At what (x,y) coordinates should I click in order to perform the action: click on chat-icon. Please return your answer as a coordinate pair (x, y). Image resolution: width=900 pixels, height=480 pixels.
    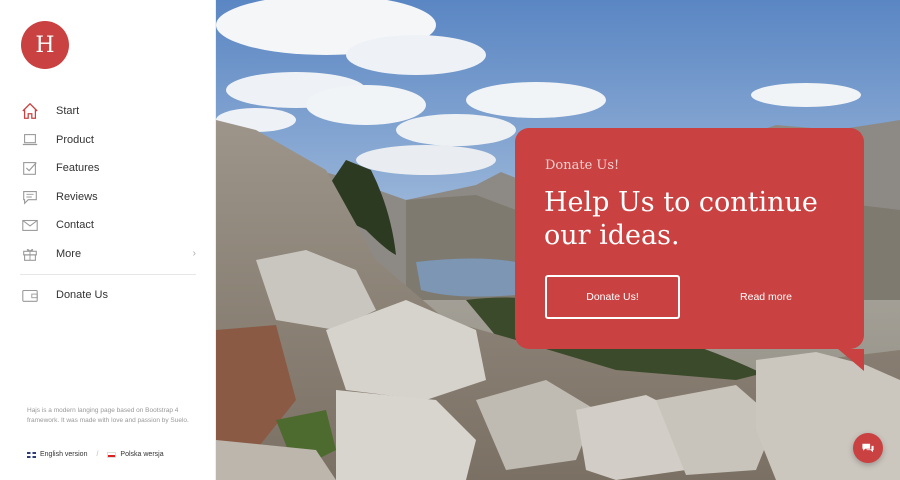
    Looking at the image, I should click on (868, 448).